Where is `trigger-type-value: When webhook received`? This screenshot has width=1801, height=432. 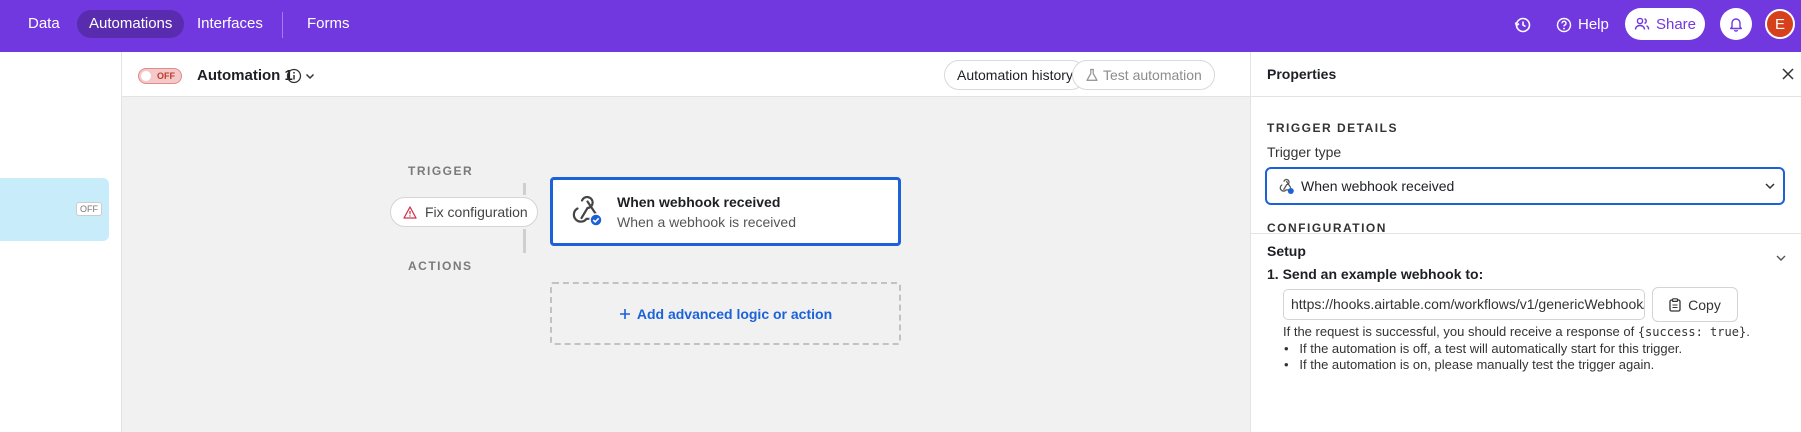
trigger-type-value: When webhook received is located at coordinates (1378, 186).